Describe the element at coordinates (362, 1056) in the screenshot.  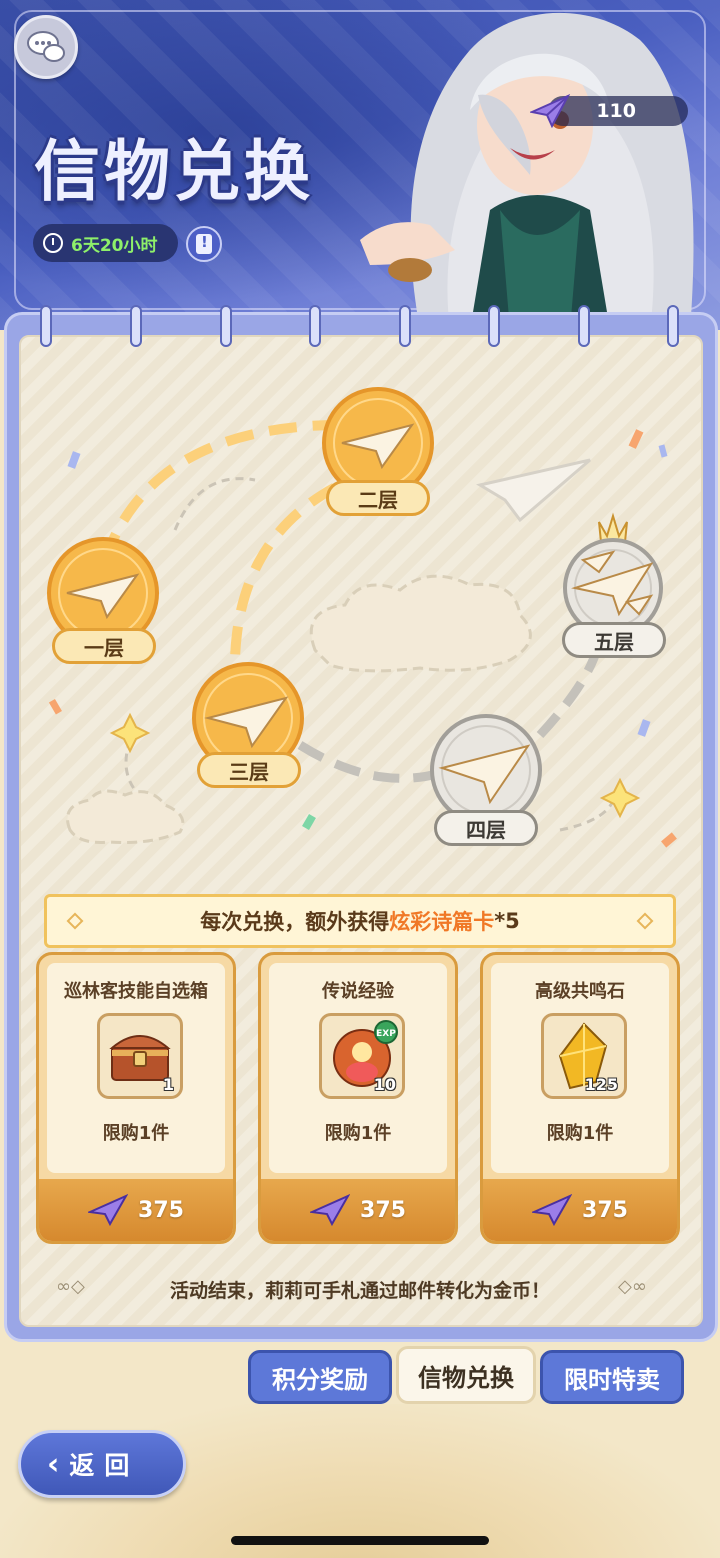
I see `item-icon-frame: EXP 10` at that location.